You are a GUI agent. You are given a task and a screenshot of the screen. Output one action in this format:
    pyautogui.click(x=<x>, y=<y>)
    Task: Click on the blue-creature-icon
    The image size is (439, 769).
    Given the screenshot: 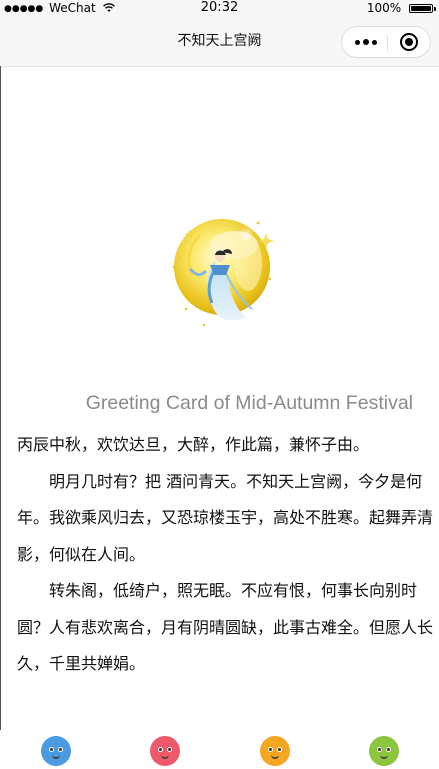 What is the action you would take?
    pyautogui.click(x=56, y=751)
    